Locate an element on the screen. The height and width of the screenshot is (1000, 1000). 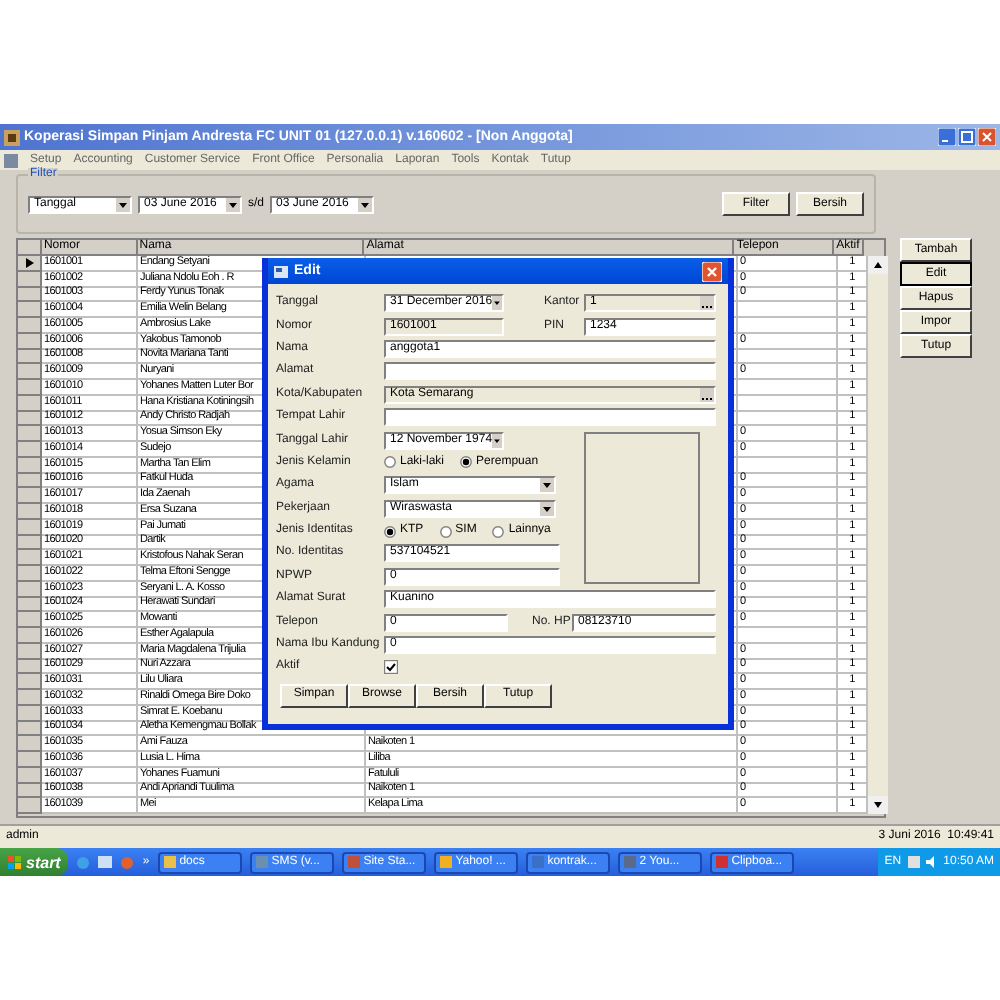
maximize-icon is located at coordinates (967, 137).